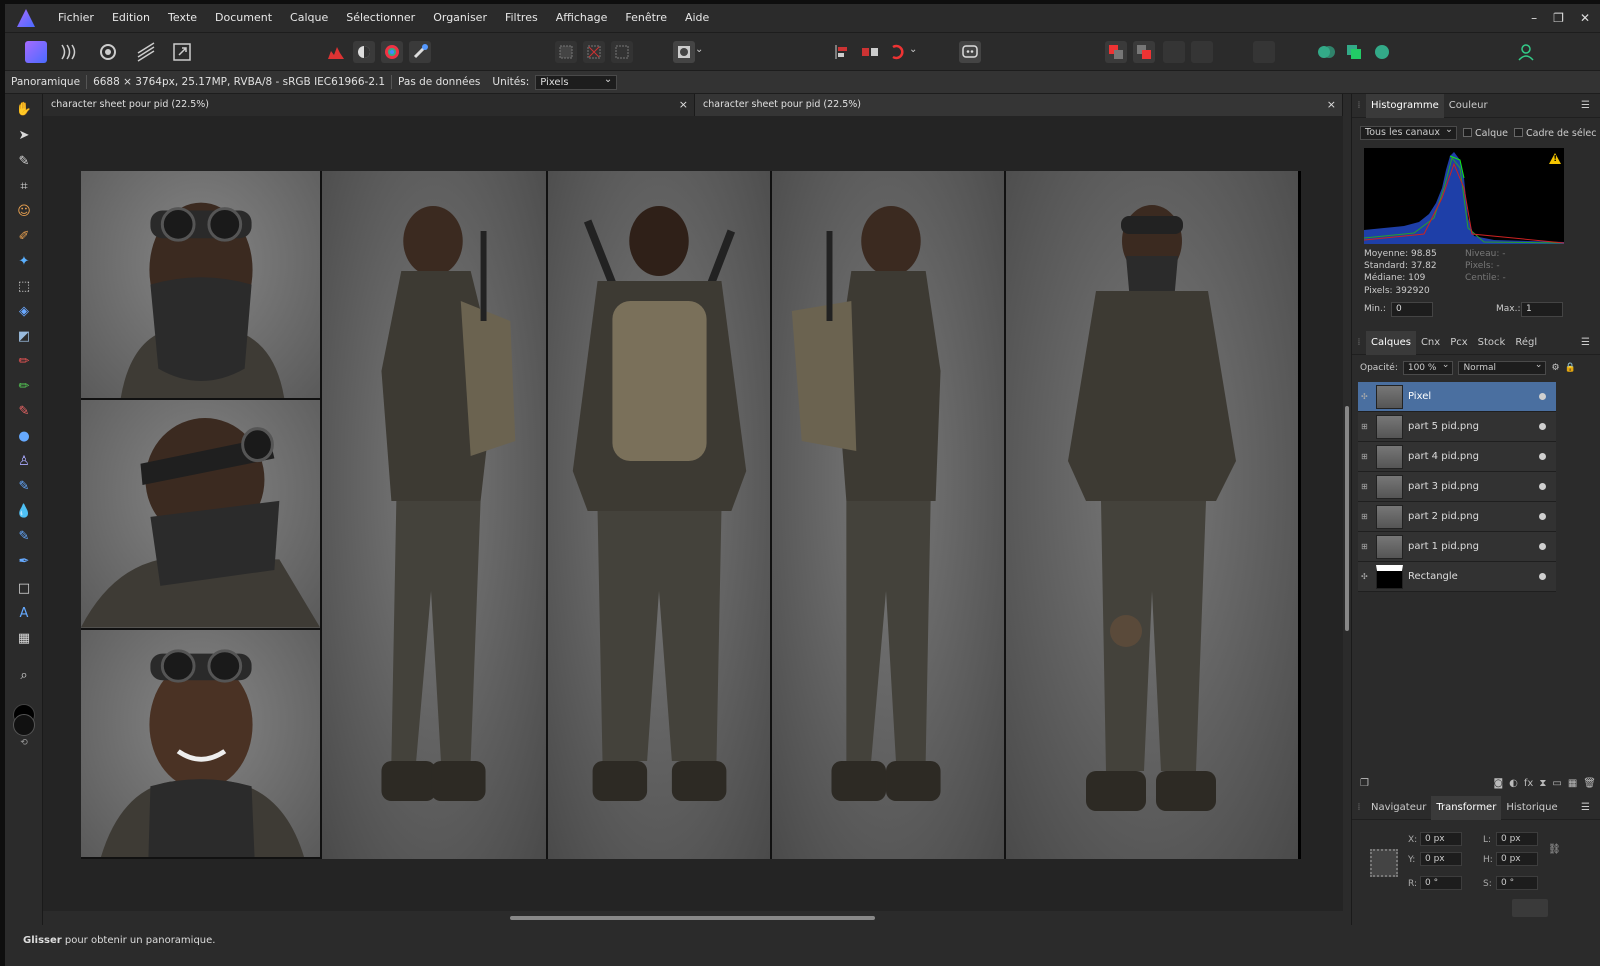 The height and width of the screenshot is (966, 1600). What do you see at coordinates (24, 675) in the screenshot?
I see `zoom-tool-icon: ⌕` at bounding box center [24, 675].